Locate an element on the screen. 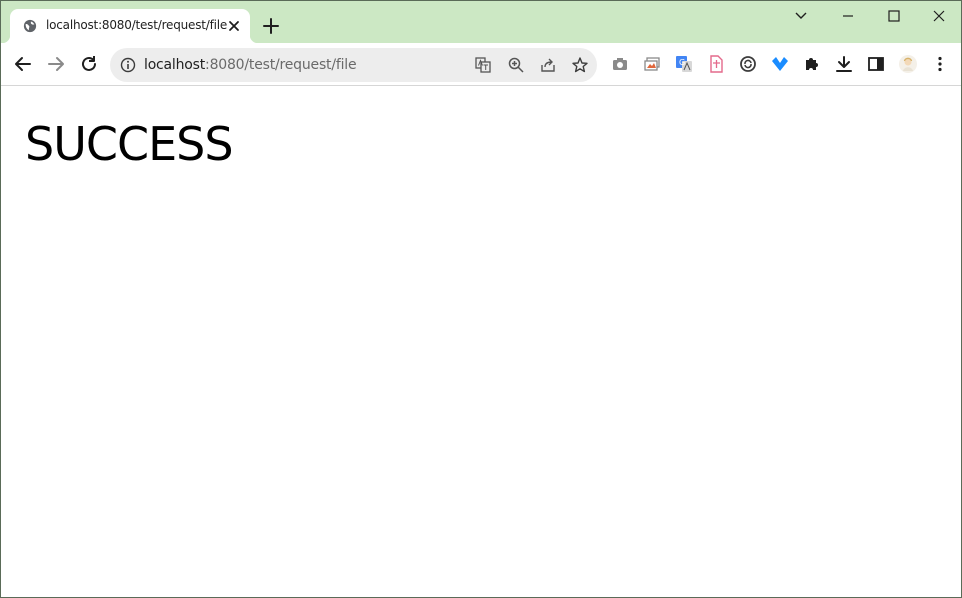 The height and width of the screenshot is (598, 962). globe-icon is located at coordinates (30, 26).